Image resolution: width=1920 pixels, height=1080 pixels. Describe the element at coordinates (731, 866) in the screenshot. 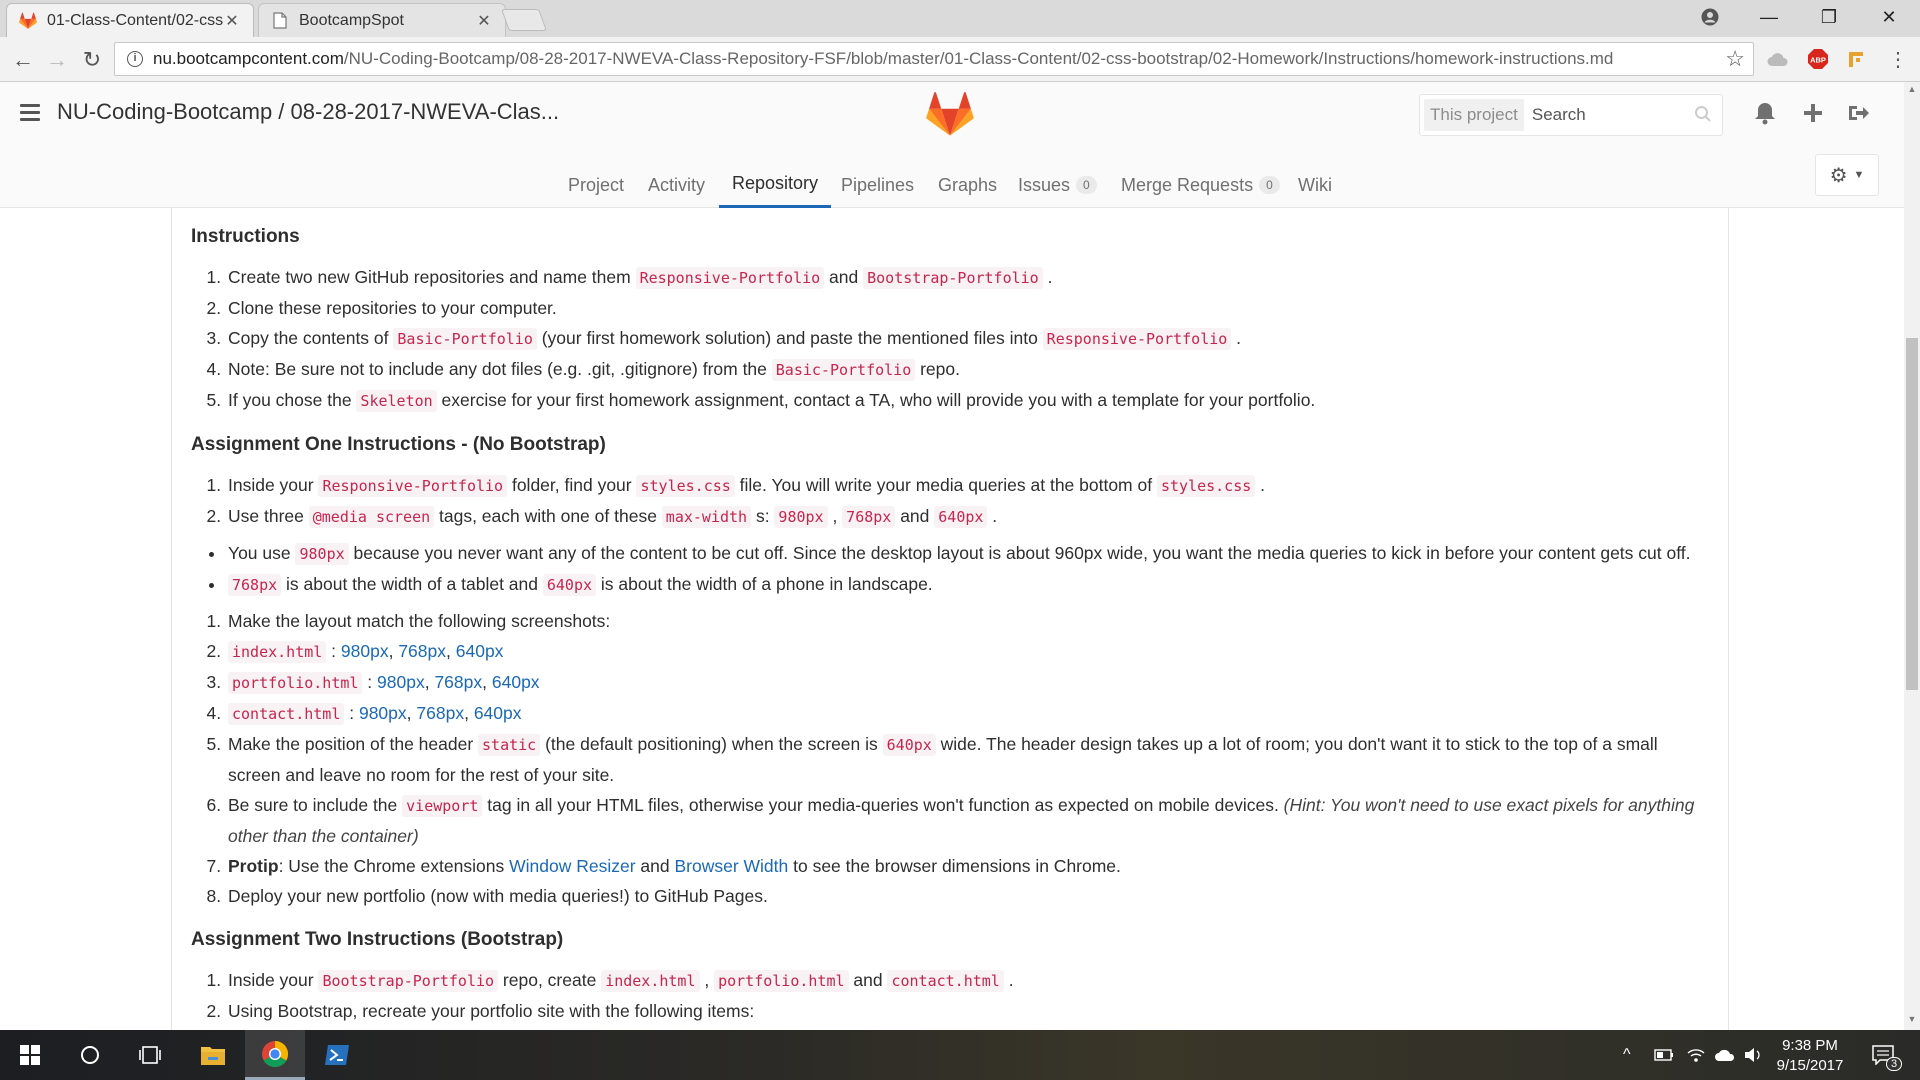

I see `link-browser-width: Browser Width` at that location.